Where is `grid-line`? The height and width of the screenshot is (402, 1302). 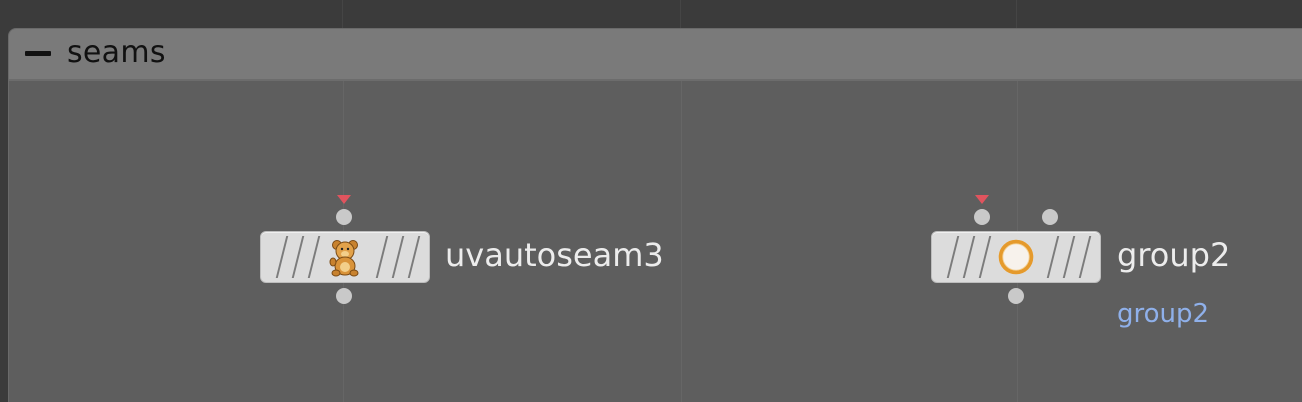 grid-line is located at coordinates (681, 241).